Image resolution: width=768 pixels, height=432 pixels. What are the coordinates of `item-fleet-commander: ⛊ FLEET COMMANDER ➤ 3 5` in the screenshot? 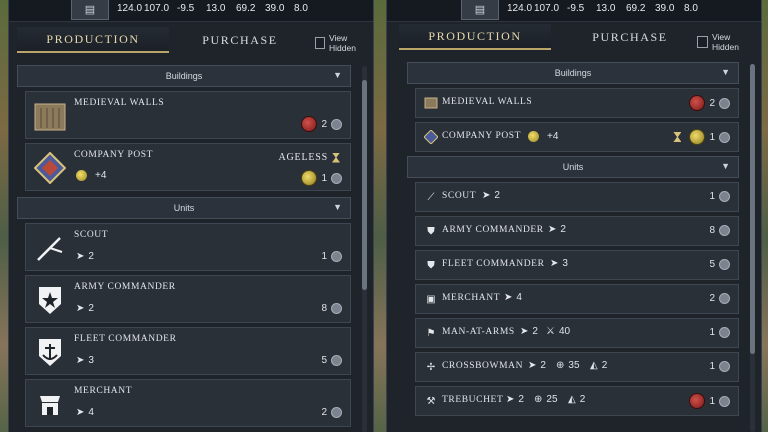 It's located at (577, 265).